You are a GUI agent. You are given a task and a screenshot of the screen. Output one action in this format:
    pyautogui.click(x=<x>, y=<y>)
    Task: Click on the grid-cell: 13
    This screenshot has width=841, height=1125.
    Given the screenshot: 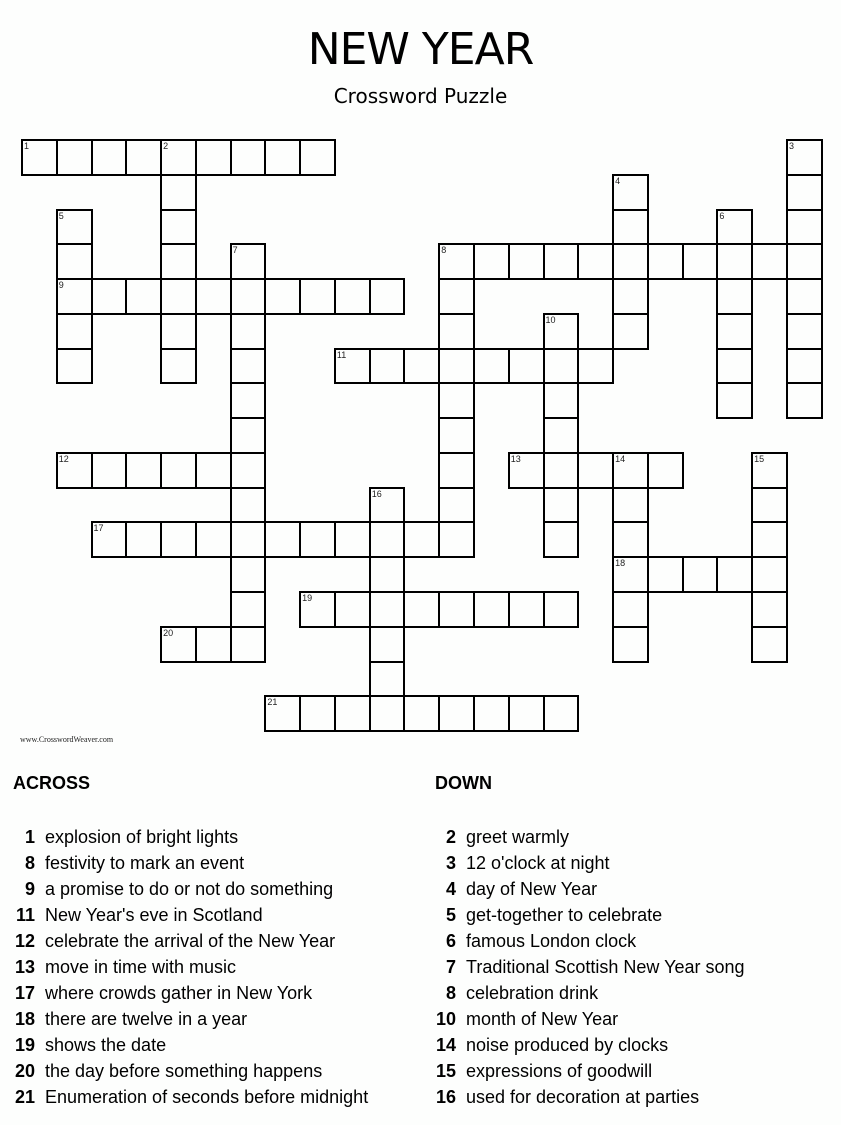 What is the action you would take?
    pyautogui.click(x=526, y=470)
    